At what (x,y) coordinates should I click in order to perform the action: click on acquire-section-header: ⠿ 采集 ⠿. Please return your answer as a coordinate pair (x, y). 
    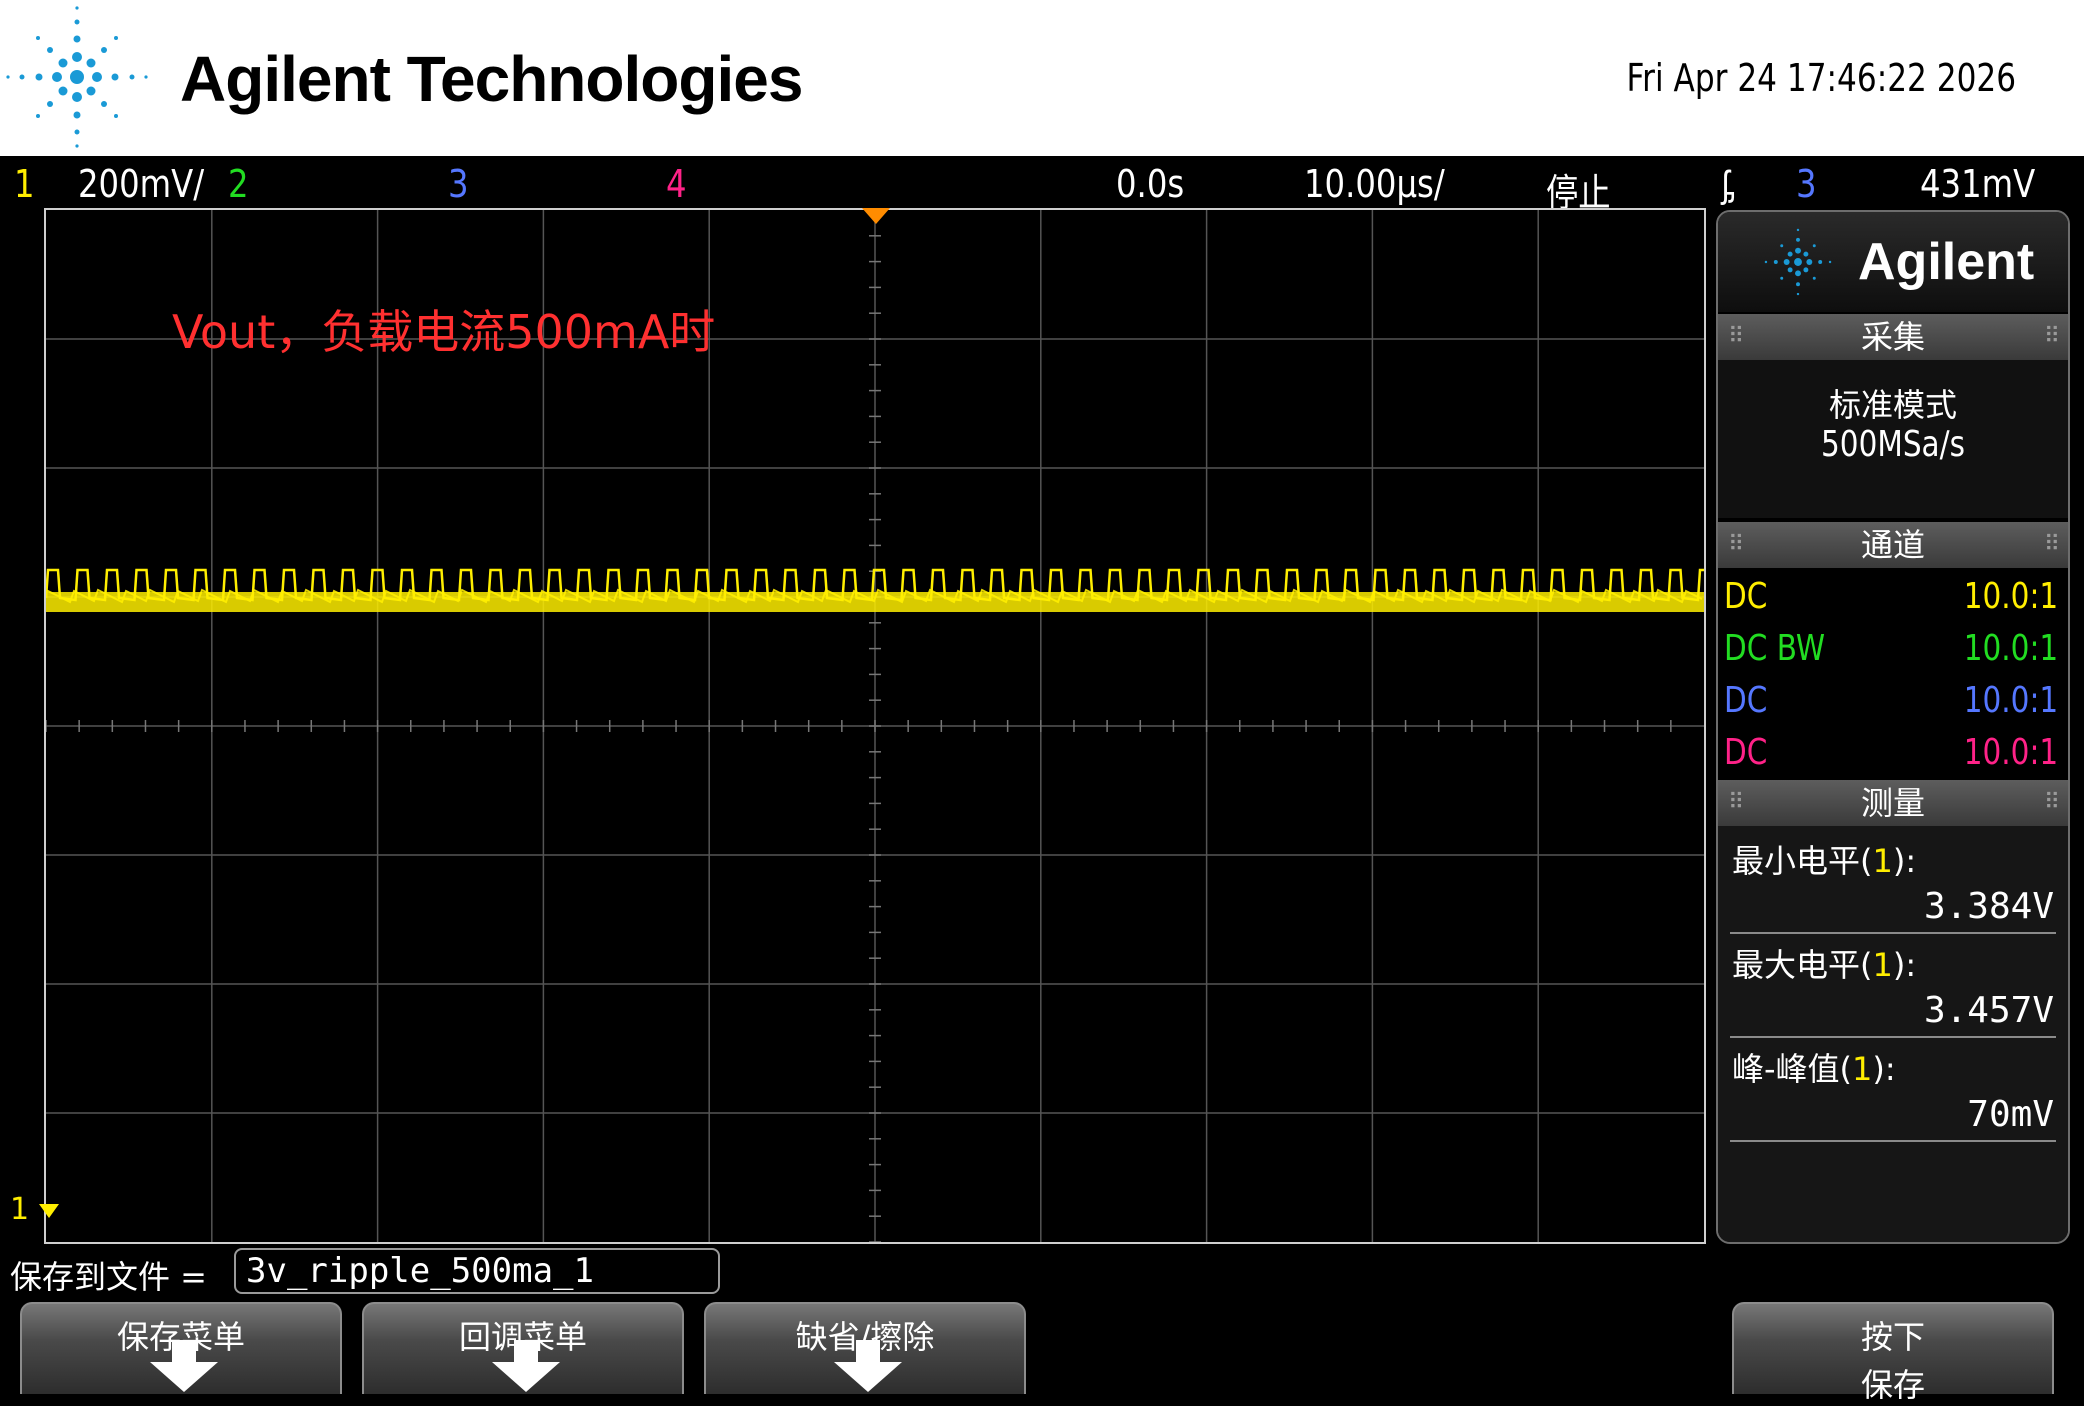
    Looking at the image, I should click on (1893, 337).